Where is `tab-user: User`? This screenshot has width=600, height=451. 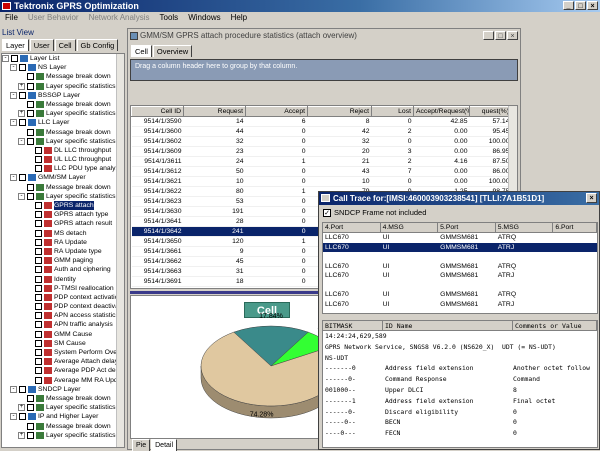 tab-user: User is located at coordinates (41, 45).